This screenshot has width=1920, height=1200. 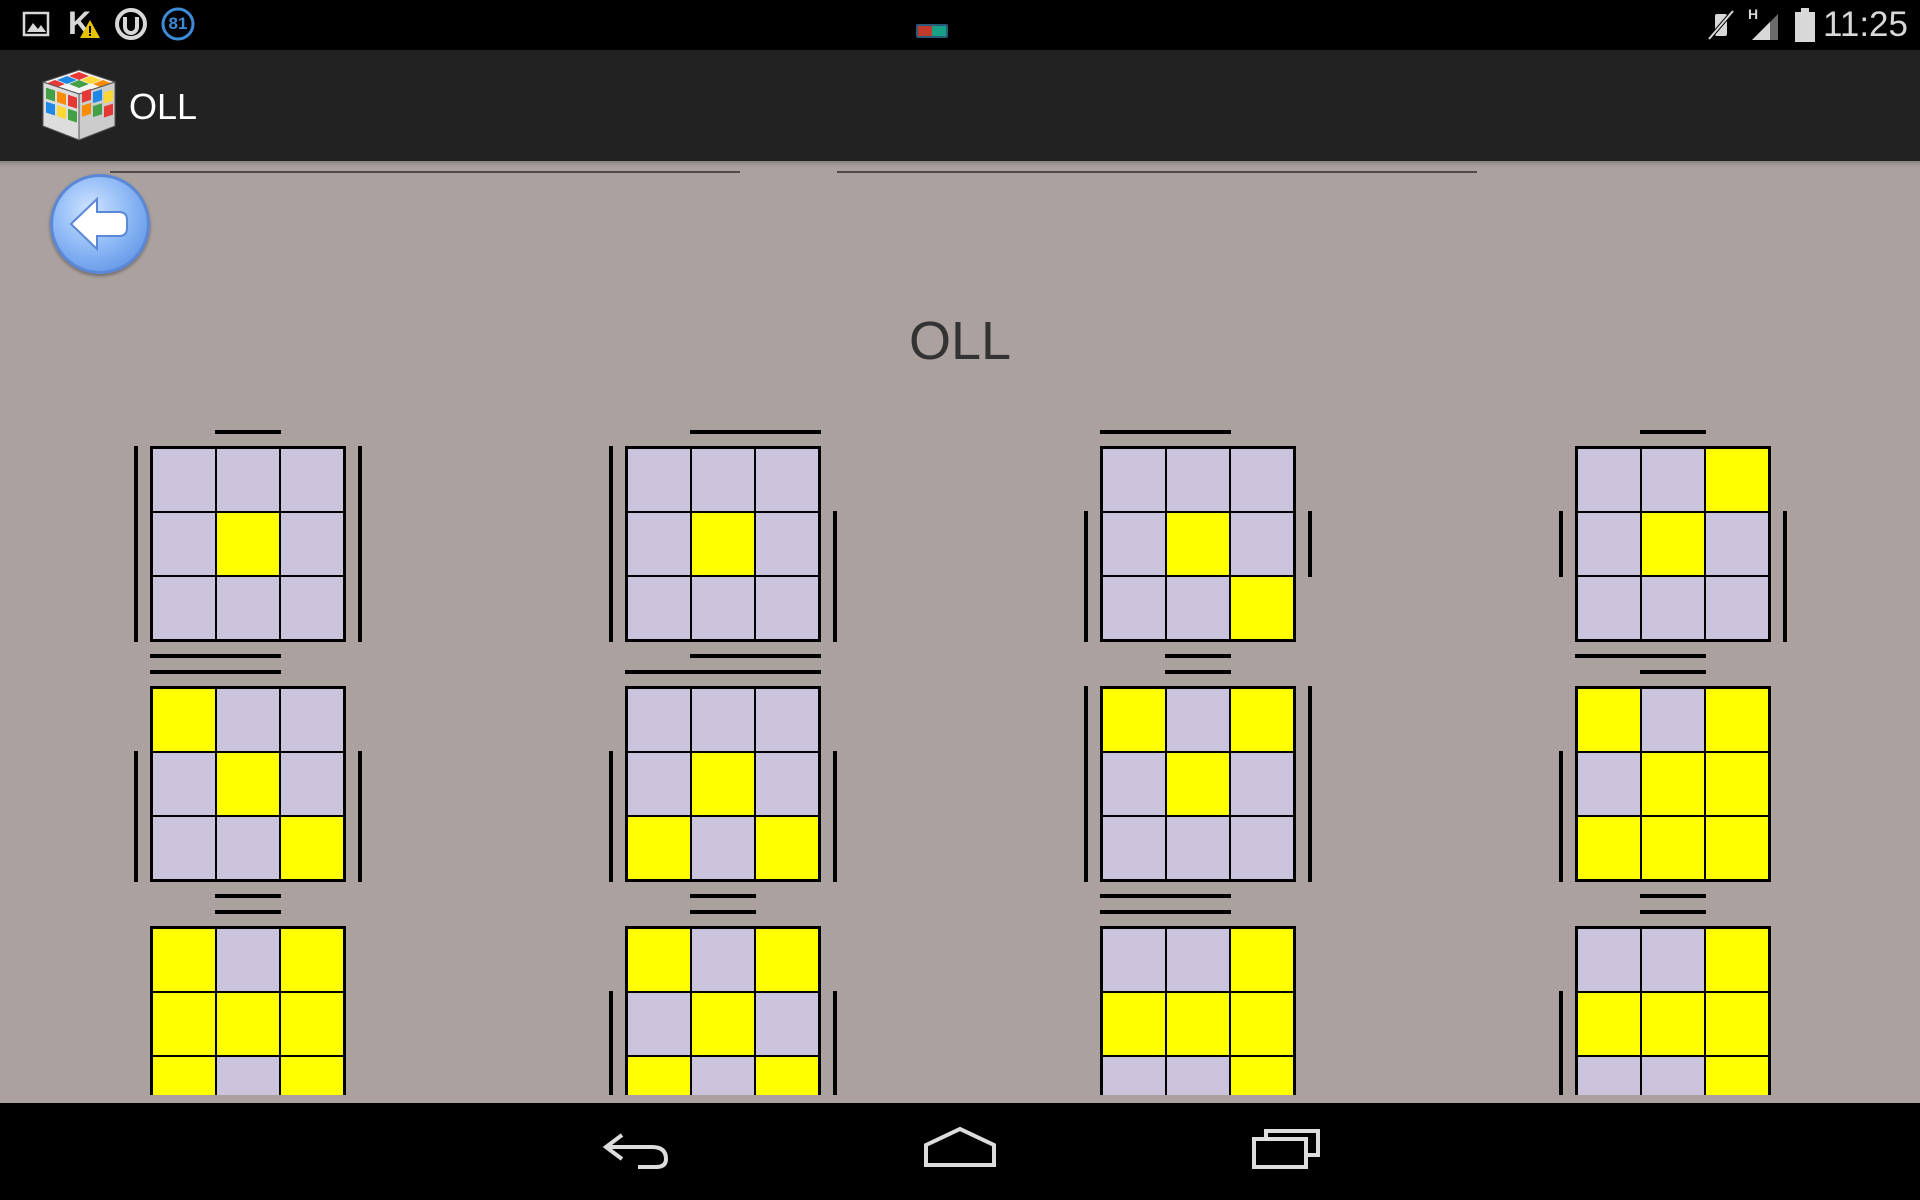 I want to click on back-button, so click(x=100, y=224).